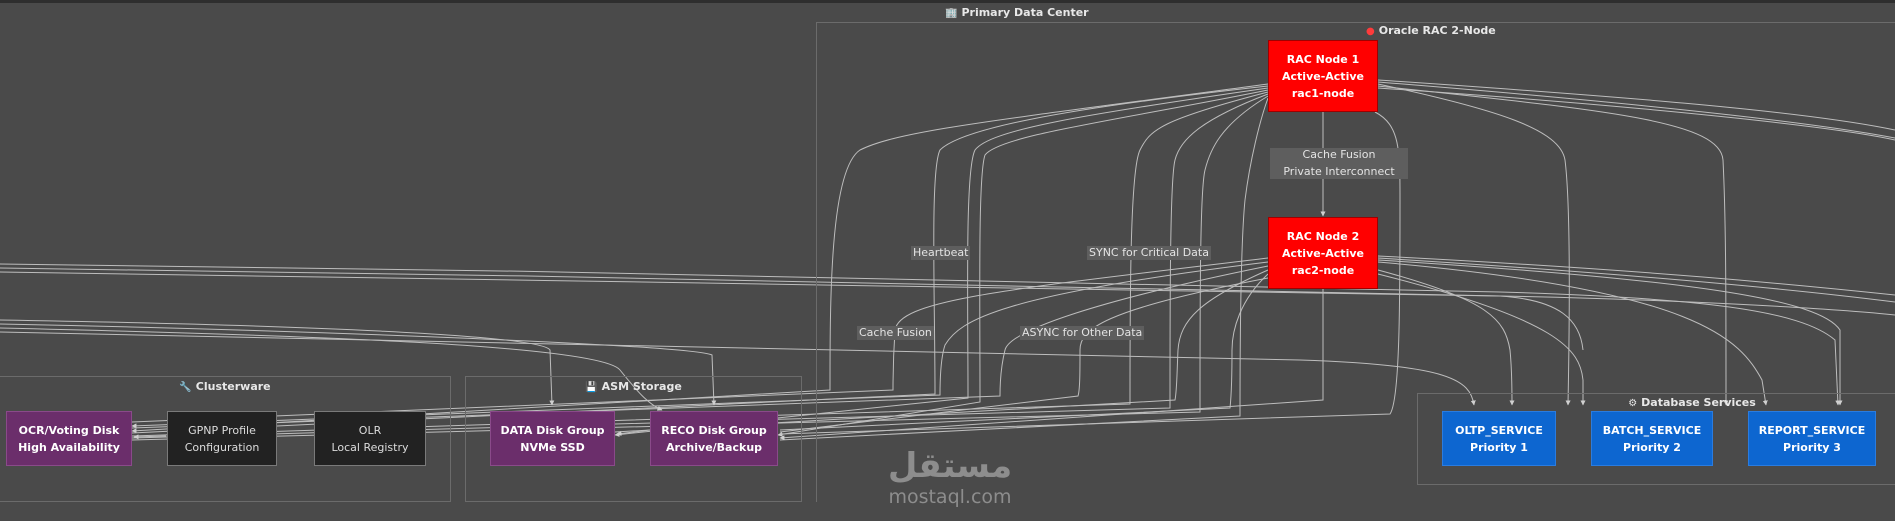 The height and width of the screenshot is (521, 1895). Describe the element at coordinates (1812, 438) in the screenshot. I see `report-service-node: REPORT_SERVICE Priority 3` at that location.